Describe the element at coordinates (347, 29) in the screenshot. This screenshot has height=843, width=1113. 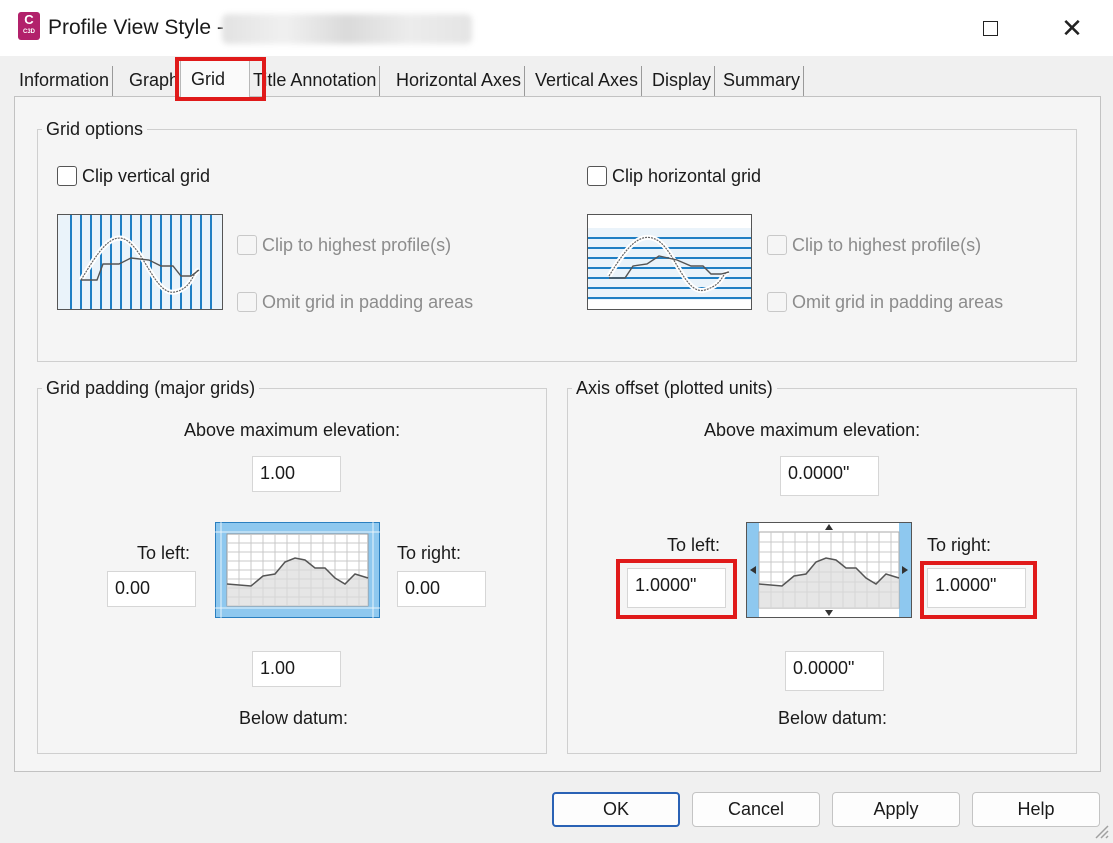
I see `redacted-style-name` at that location.